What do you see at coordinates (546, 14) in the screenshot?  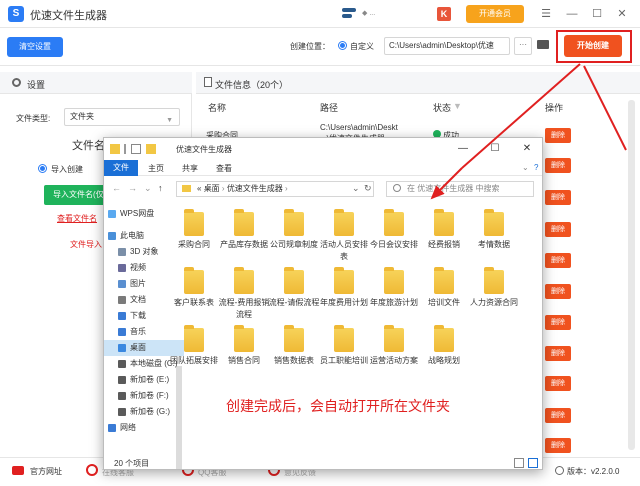 I see `menu-icon: ☰` at bounding box center [546, 14].